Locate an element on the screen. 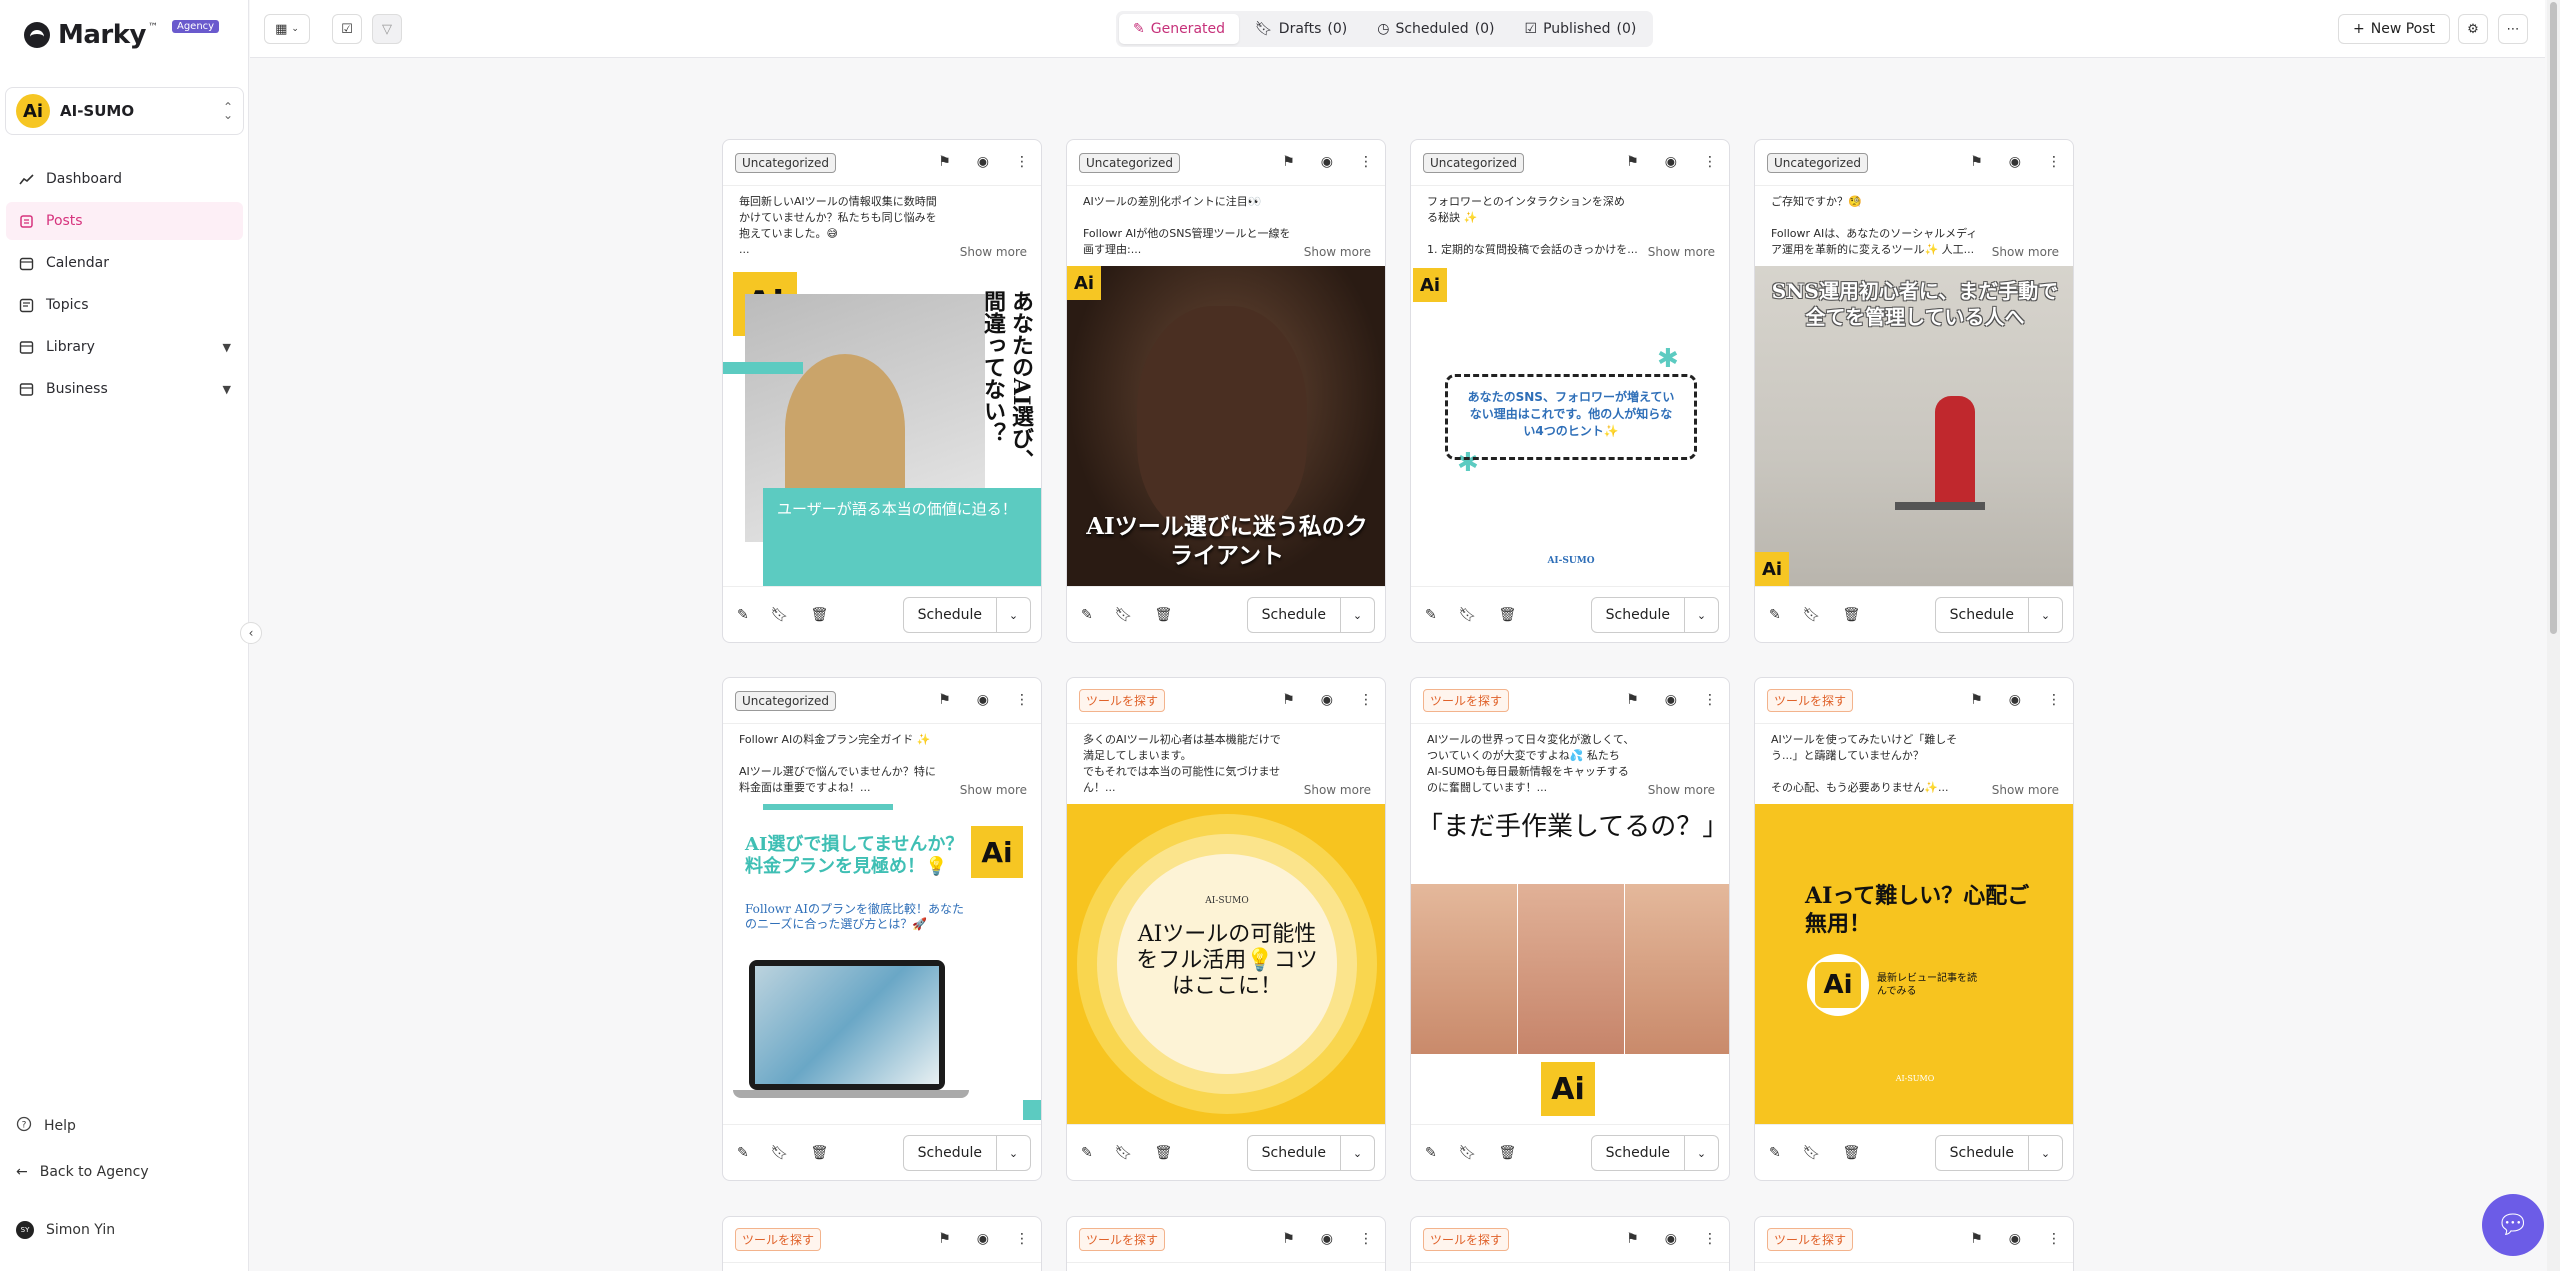 Image resolution: width=2560 pixels, height=1271 pixels. help-link: ? Help is located at coordinates (46, 1126).